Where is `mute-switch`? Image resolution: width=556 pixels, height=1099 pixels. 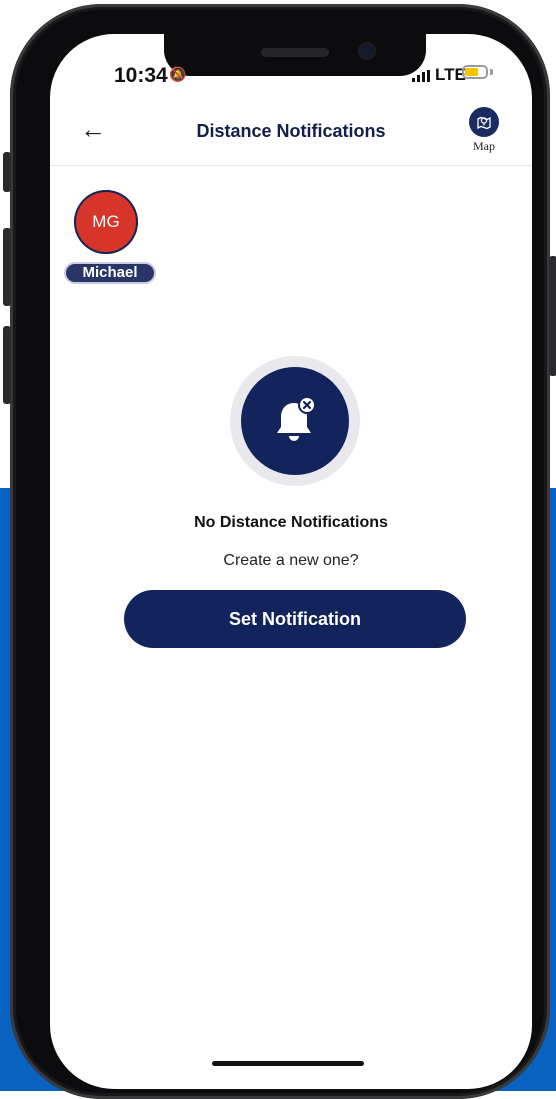
mute-switch is located at coordinates (7, 172).